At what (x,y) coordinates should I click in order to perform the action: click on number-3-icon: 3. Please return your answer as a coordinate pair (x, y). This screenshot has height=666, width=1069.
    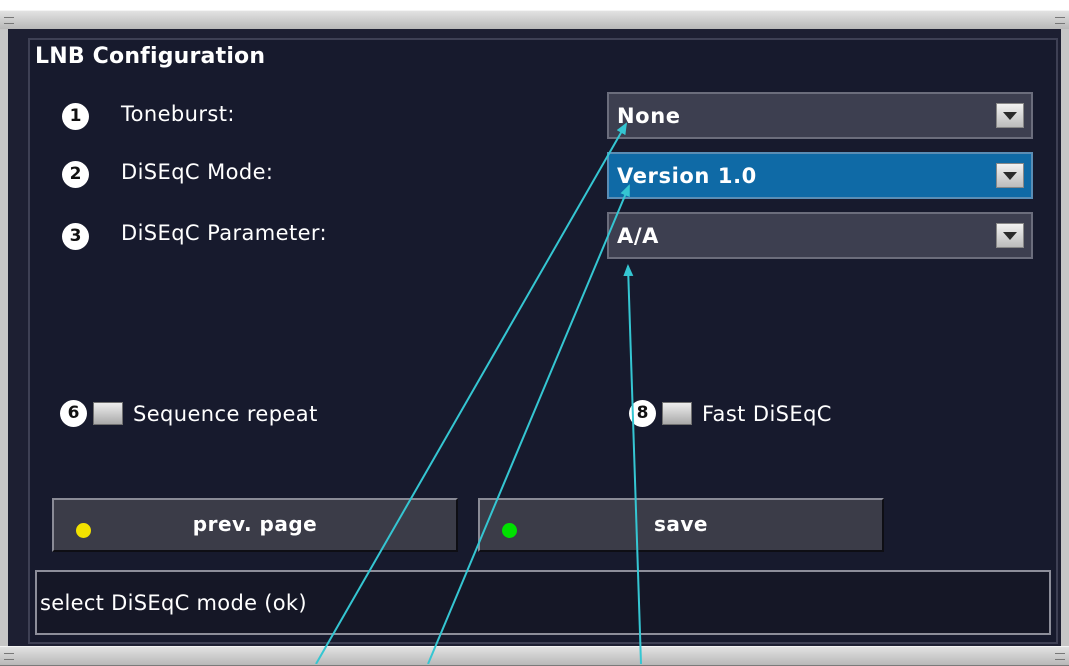
    Looking at the image, I should click on (75, 236).